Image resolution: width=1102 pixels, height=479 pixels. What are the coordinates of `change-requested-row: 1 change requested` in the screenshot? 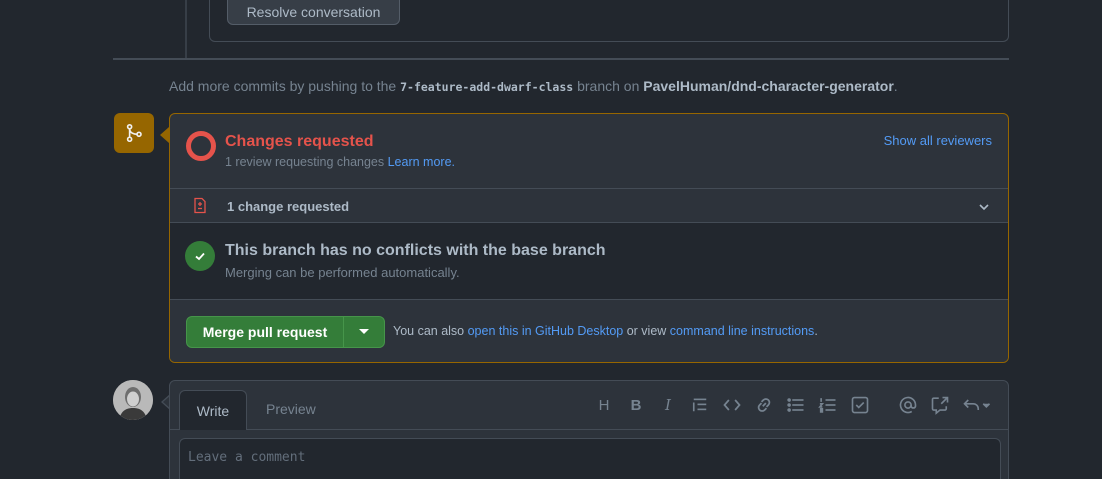 It's located at (589, 205).